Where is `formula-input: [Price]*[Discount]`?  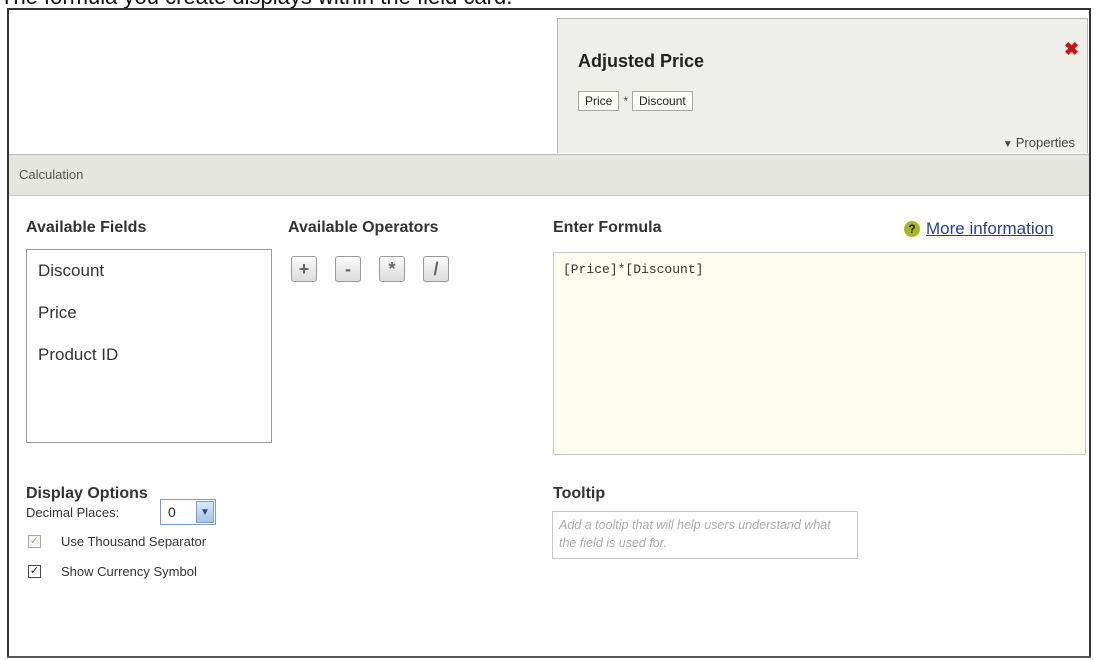 formula-input: [Price]*[Discount] is located at coordinates (819, 353).